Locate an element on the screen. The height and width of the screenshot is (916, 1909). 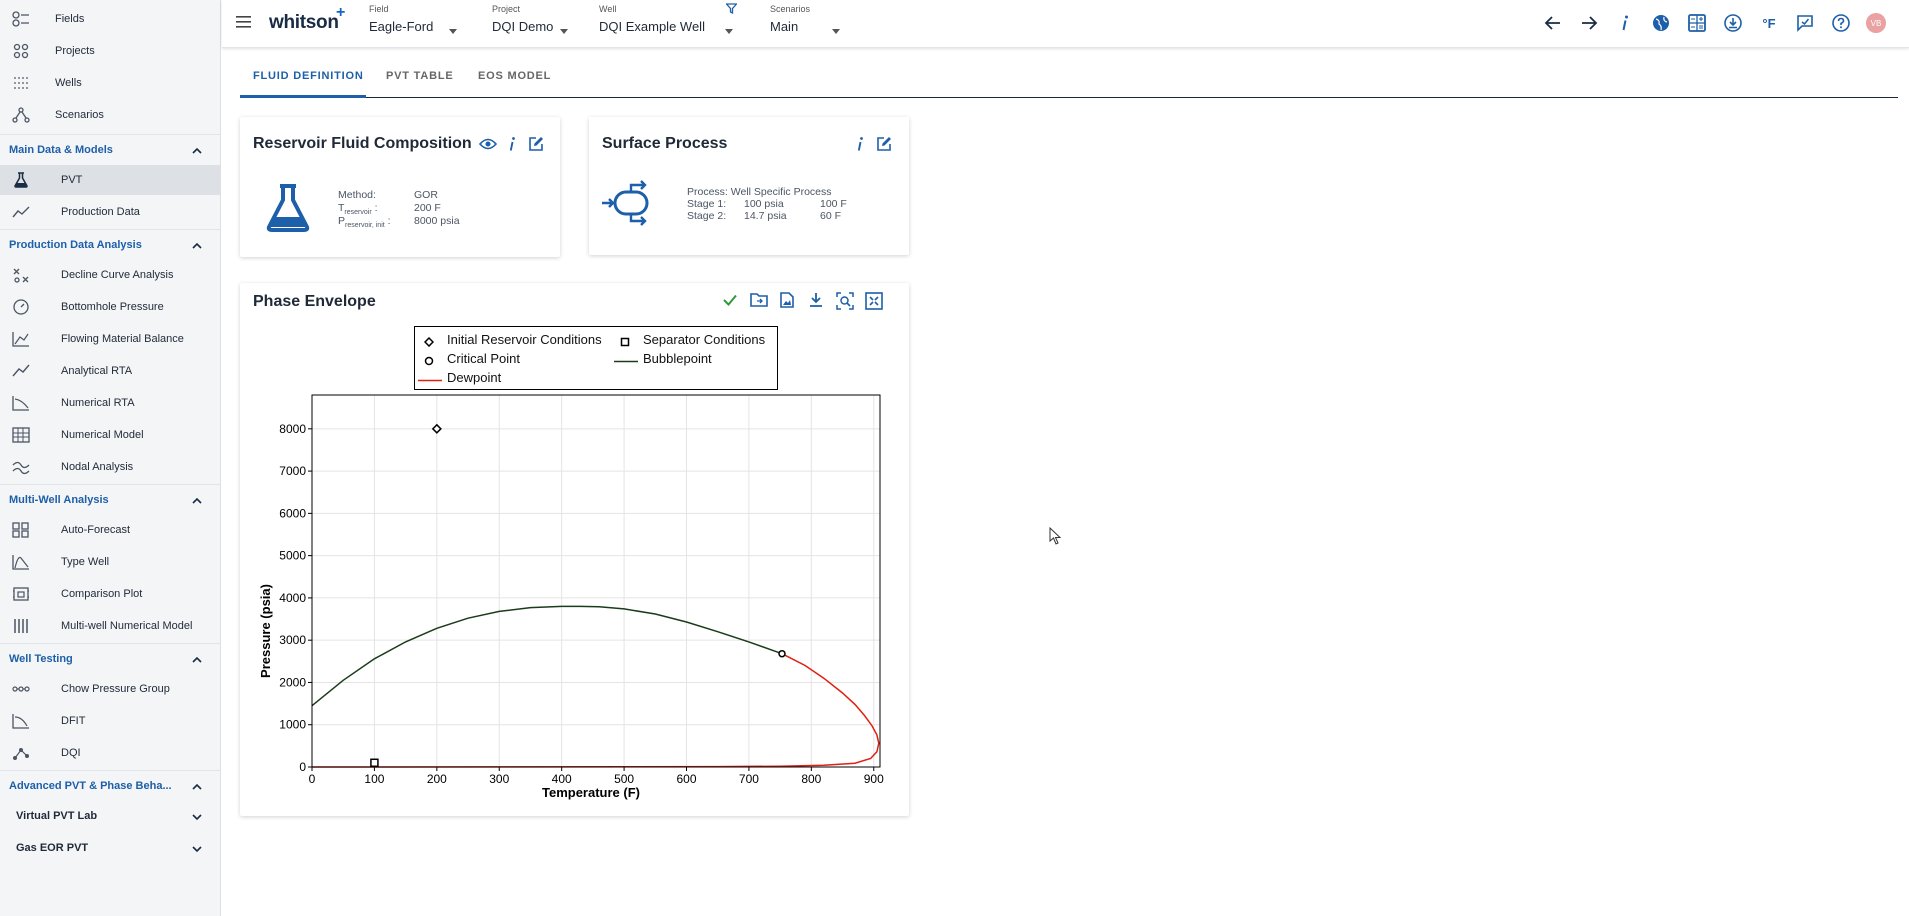
critical-point is located at coordinates (782, 653).